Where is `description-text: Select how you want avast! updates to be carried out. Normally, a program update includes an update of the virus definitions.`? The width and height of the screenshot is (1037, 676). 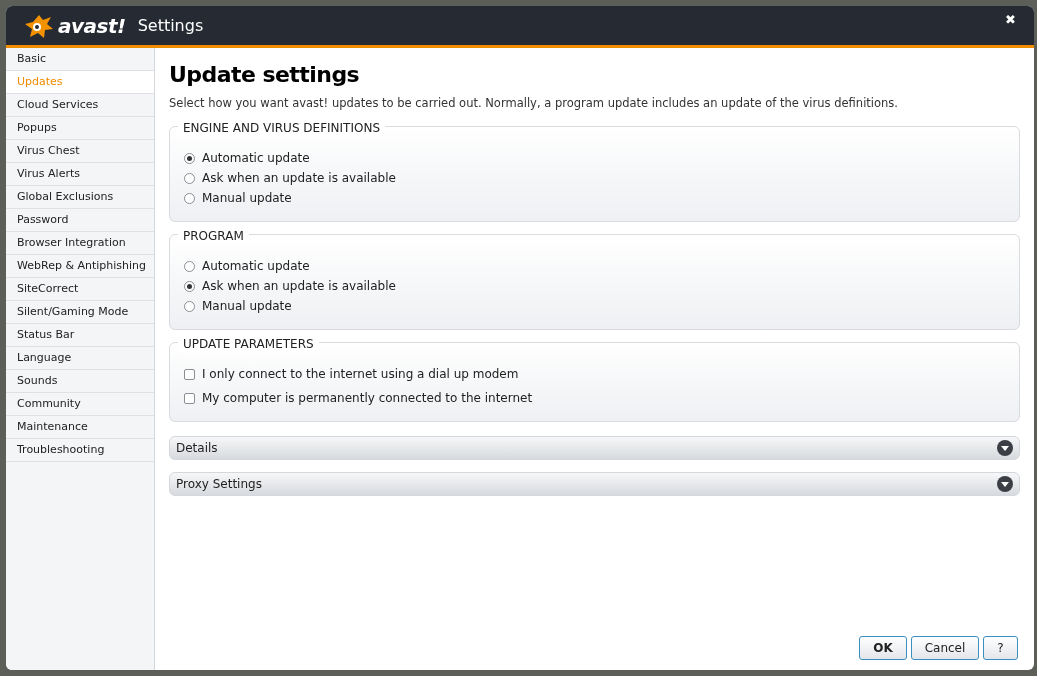
description-text: Select how you want avast! updates to be carried out. Normally, a program update includes an update of the virus definitions. is located at coordinates (534, 103).